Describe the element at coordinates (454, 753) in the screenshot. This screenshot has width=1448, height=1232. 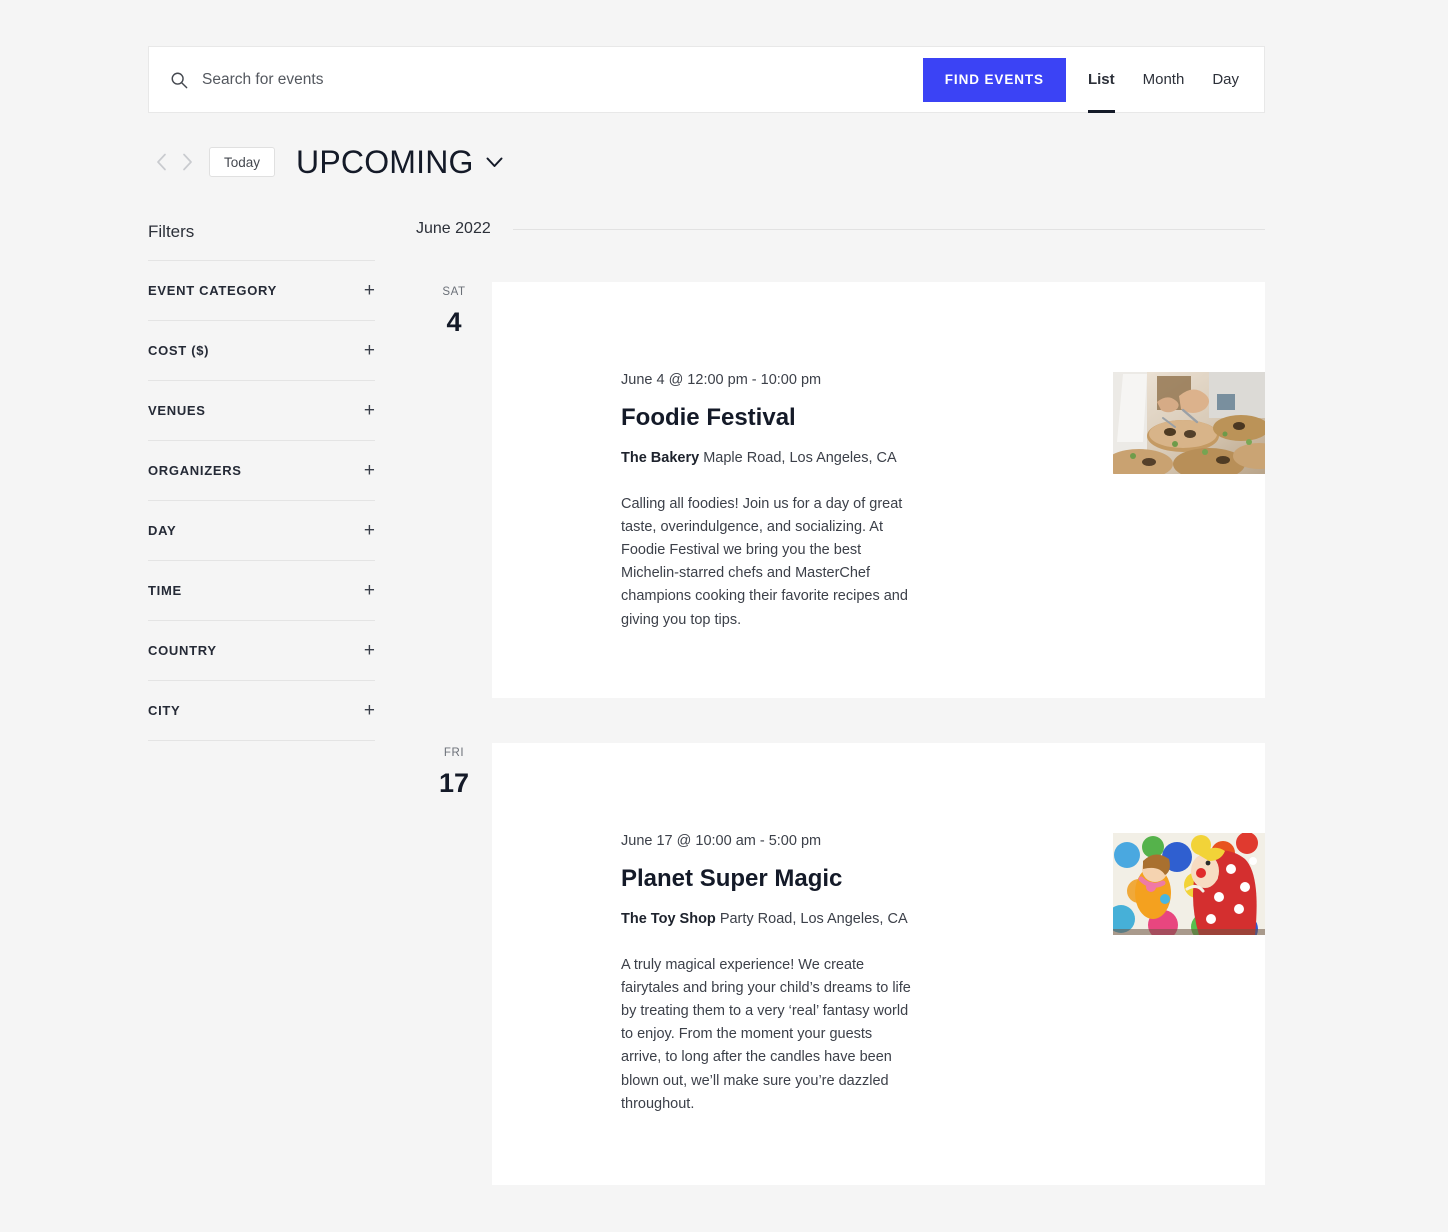
I see `event-day-of-week: FRI` at that location.